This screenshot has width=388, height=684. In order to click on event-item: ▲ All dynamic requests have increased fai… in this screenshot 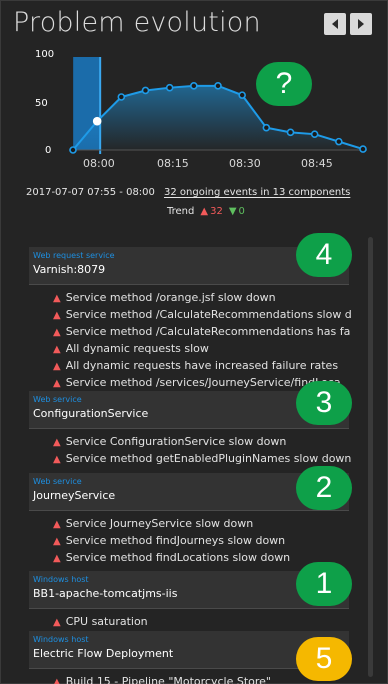, I will do `click(202, 366)`.